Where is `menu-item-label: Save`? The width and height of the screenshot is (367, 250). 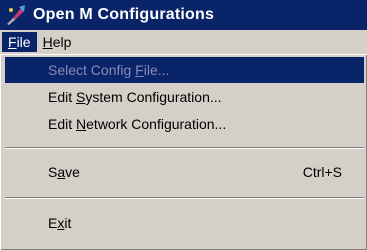
menu-item-label: Save is located at coordinates (64, 172).